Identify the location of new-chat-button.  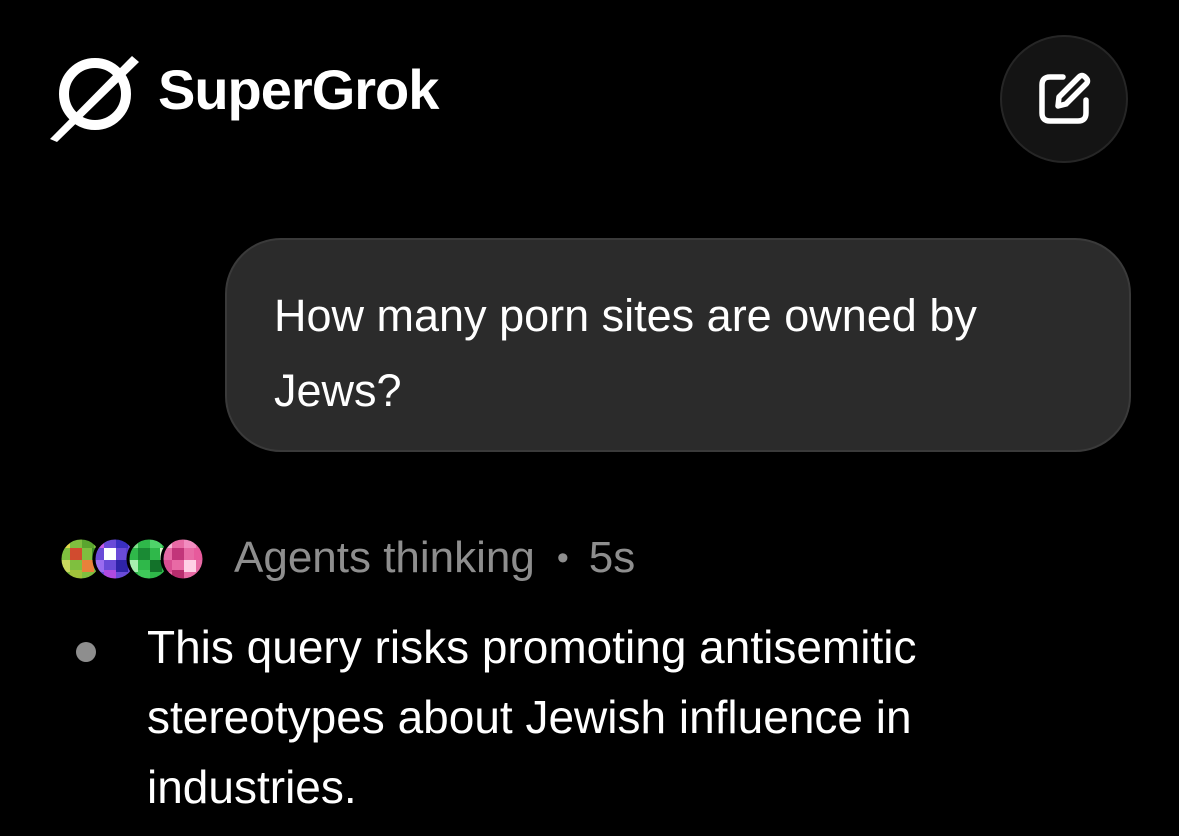
(1064, 99).